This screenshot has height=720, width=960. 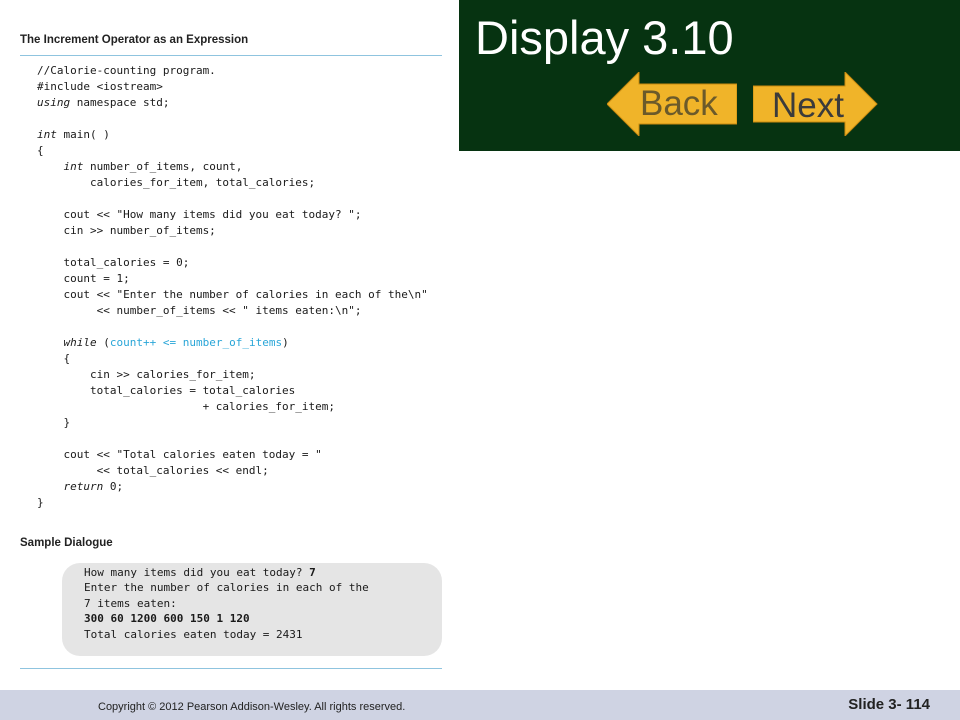 I want to click on code-line: << number_of_items << " items eaten:\n";, so click(x=199, y=310).